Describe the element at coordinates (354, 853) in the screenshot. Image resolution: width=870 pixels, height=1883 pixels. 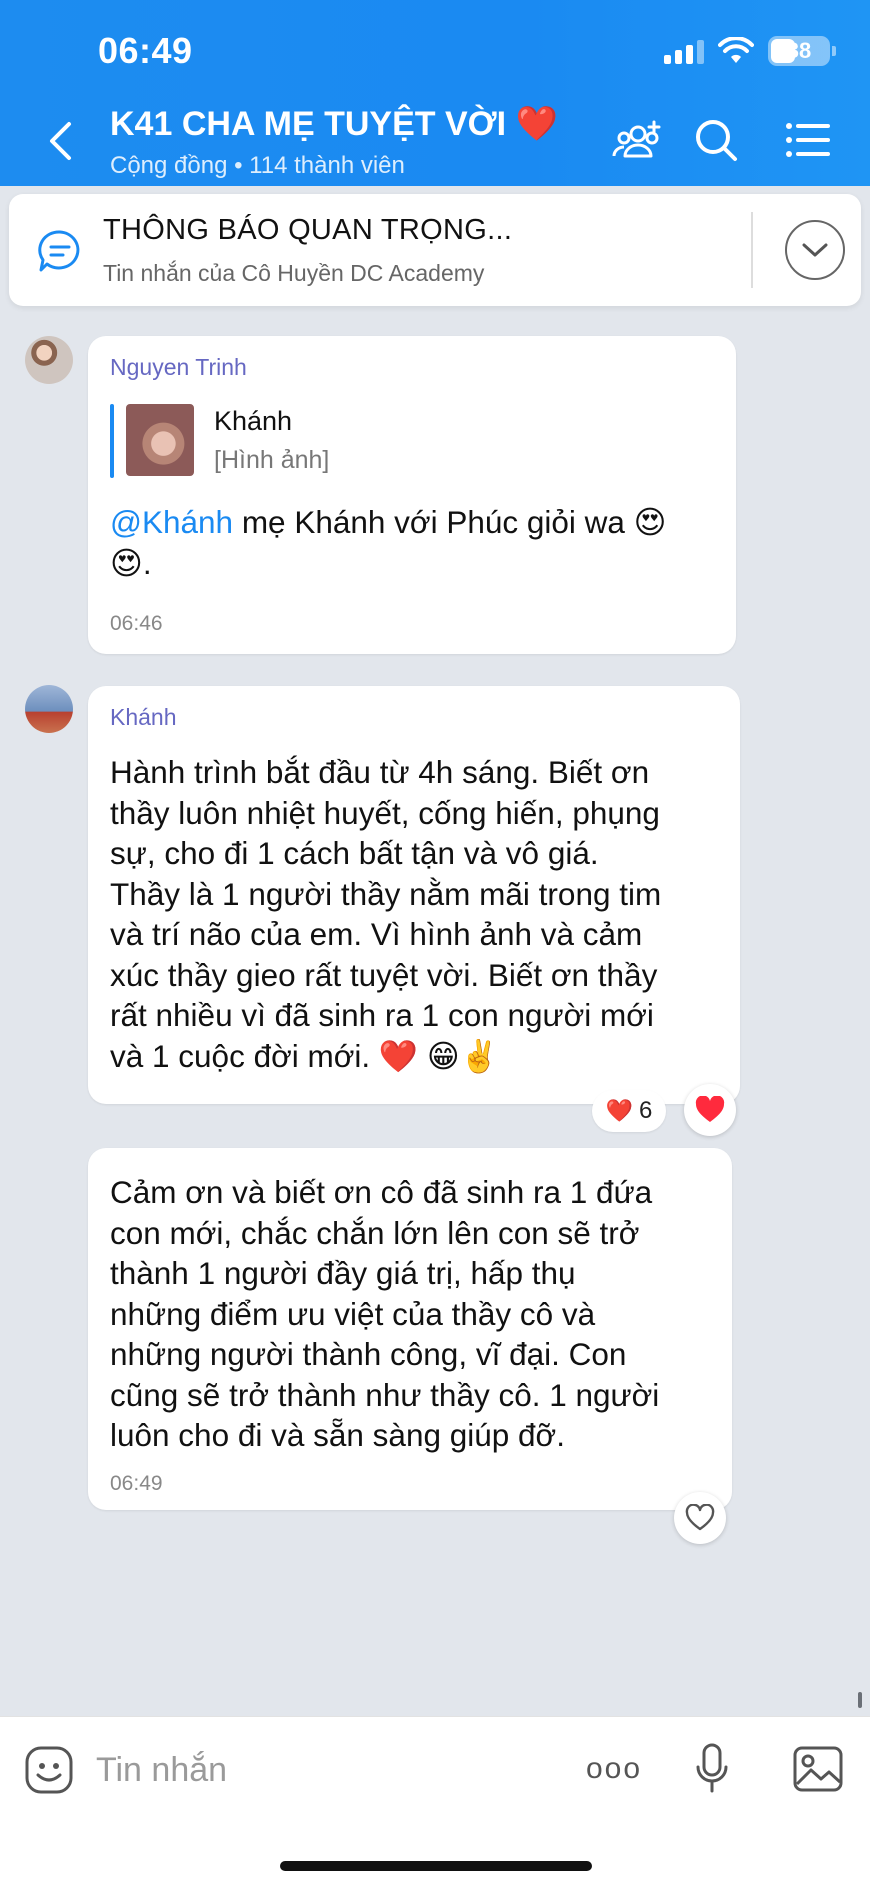
I see `message-line: sự, cho đi 1 cách bất tận và vô giá.` at that location.